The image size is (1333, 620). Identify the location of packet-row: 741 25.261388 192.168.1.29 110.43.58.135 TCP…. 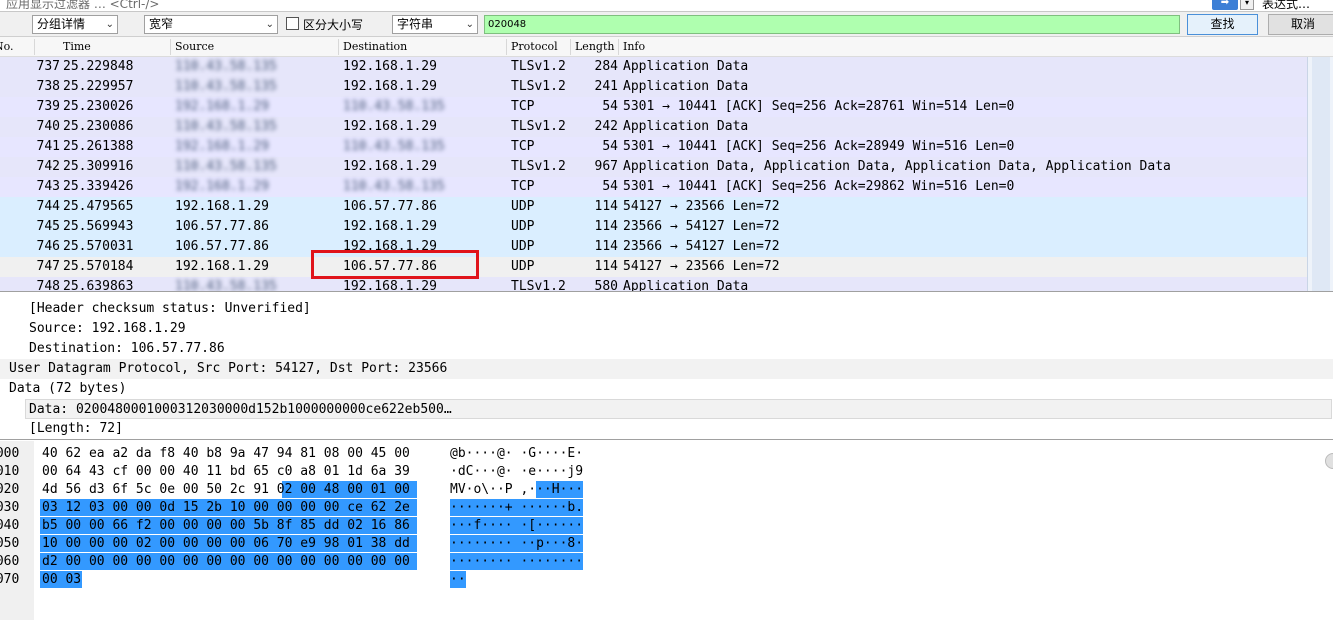
(653, 147).